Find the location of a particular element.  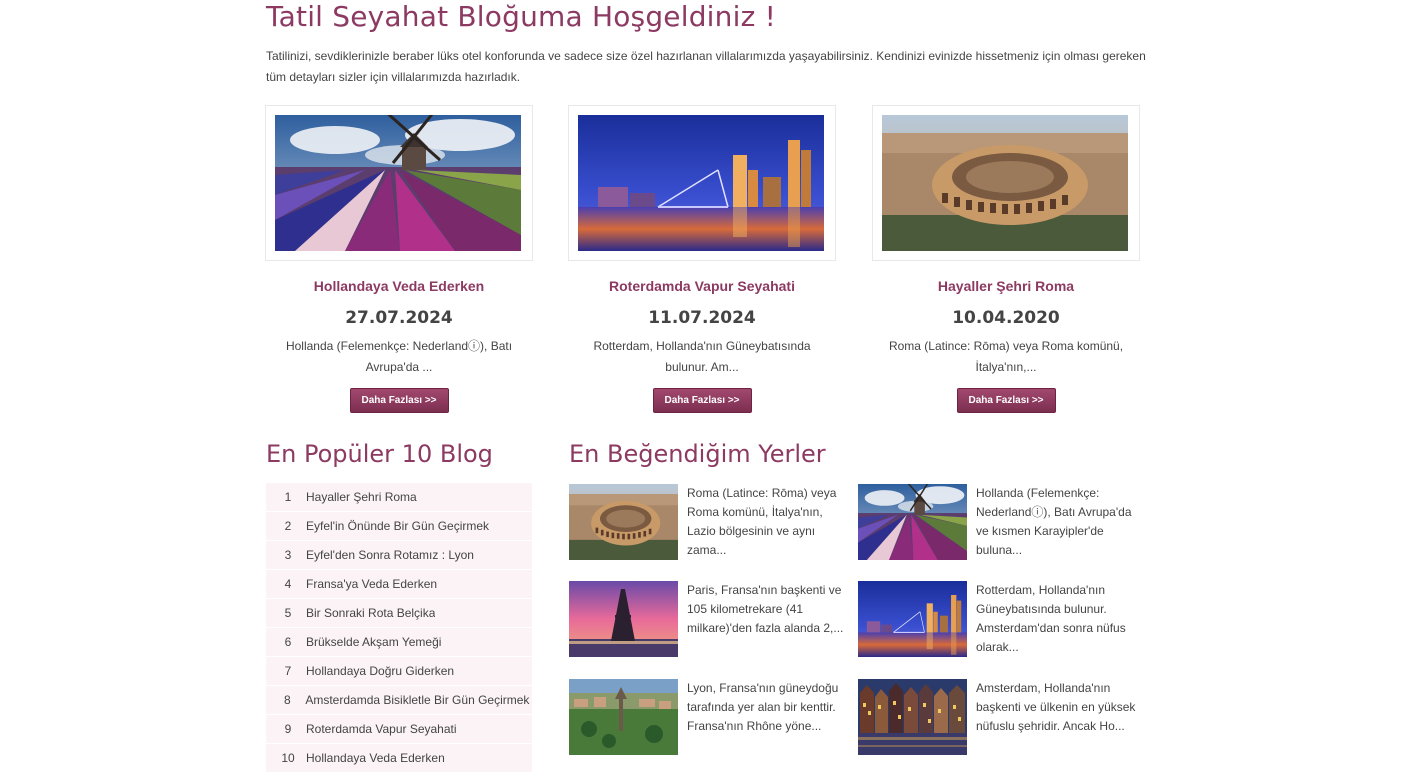

list-item: 2 Eyfel'in Önünde Bir Gün Geçirmek is located at coordinates (399, 526).